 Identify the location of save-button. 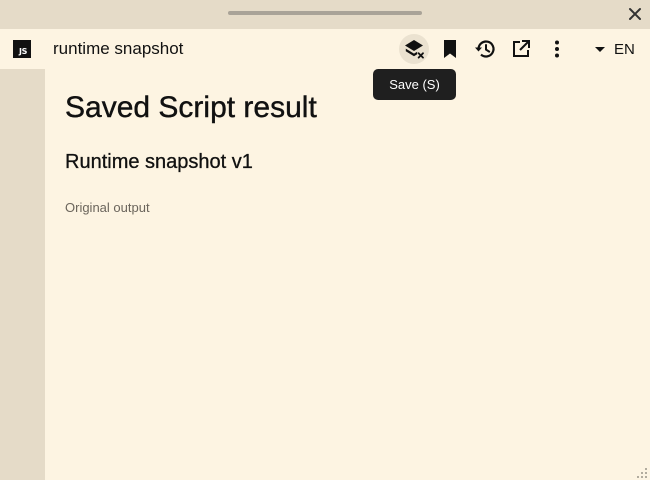
(414, 49).